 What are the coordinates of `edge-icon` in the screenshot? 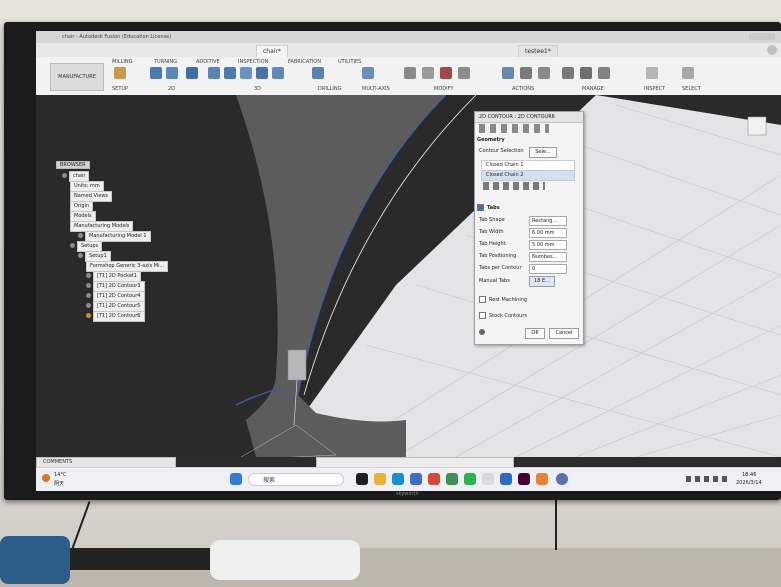 It's located at (398, 479).